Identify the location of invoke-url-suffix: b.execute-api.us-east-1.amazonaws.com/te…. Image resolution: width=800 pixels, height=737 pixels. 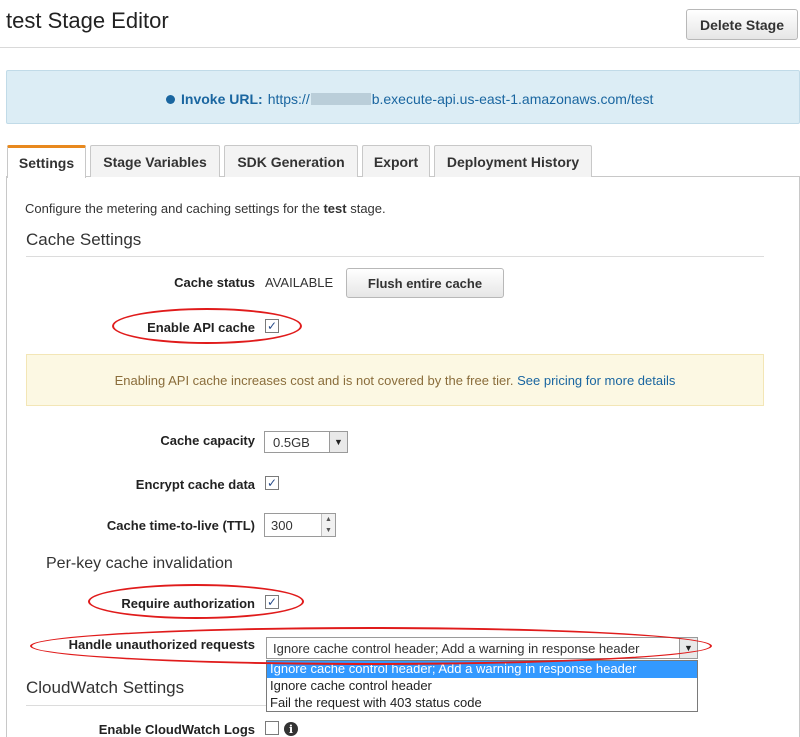
(513, 99).